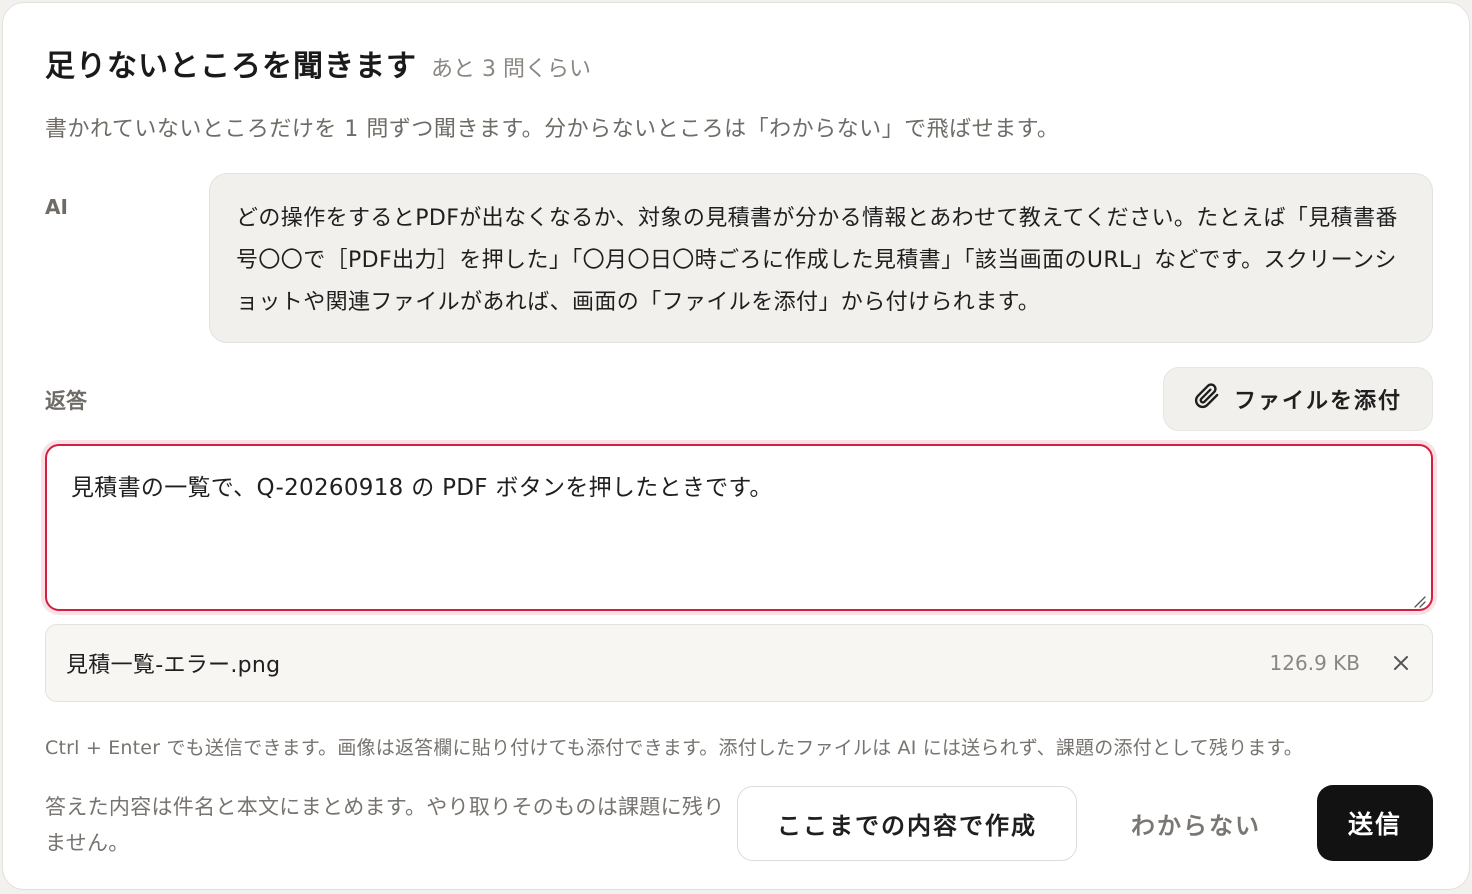 Image resolution: width=1472 pixels, height=894 pixels. I want to click on attach-file-label: ファイルを添付, so click(1317, 401).